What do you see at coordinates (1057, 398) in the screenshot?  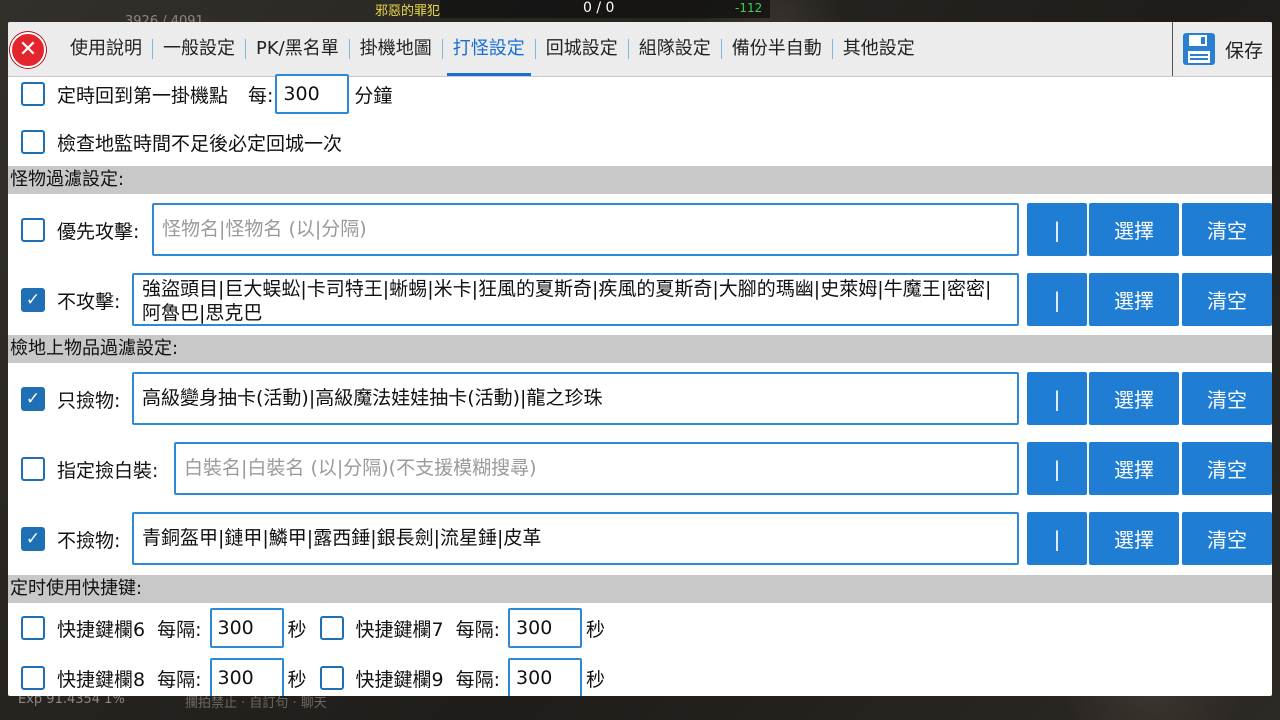 I see `pick-only-pipe-button: |` at bounding box center [1057, 398].